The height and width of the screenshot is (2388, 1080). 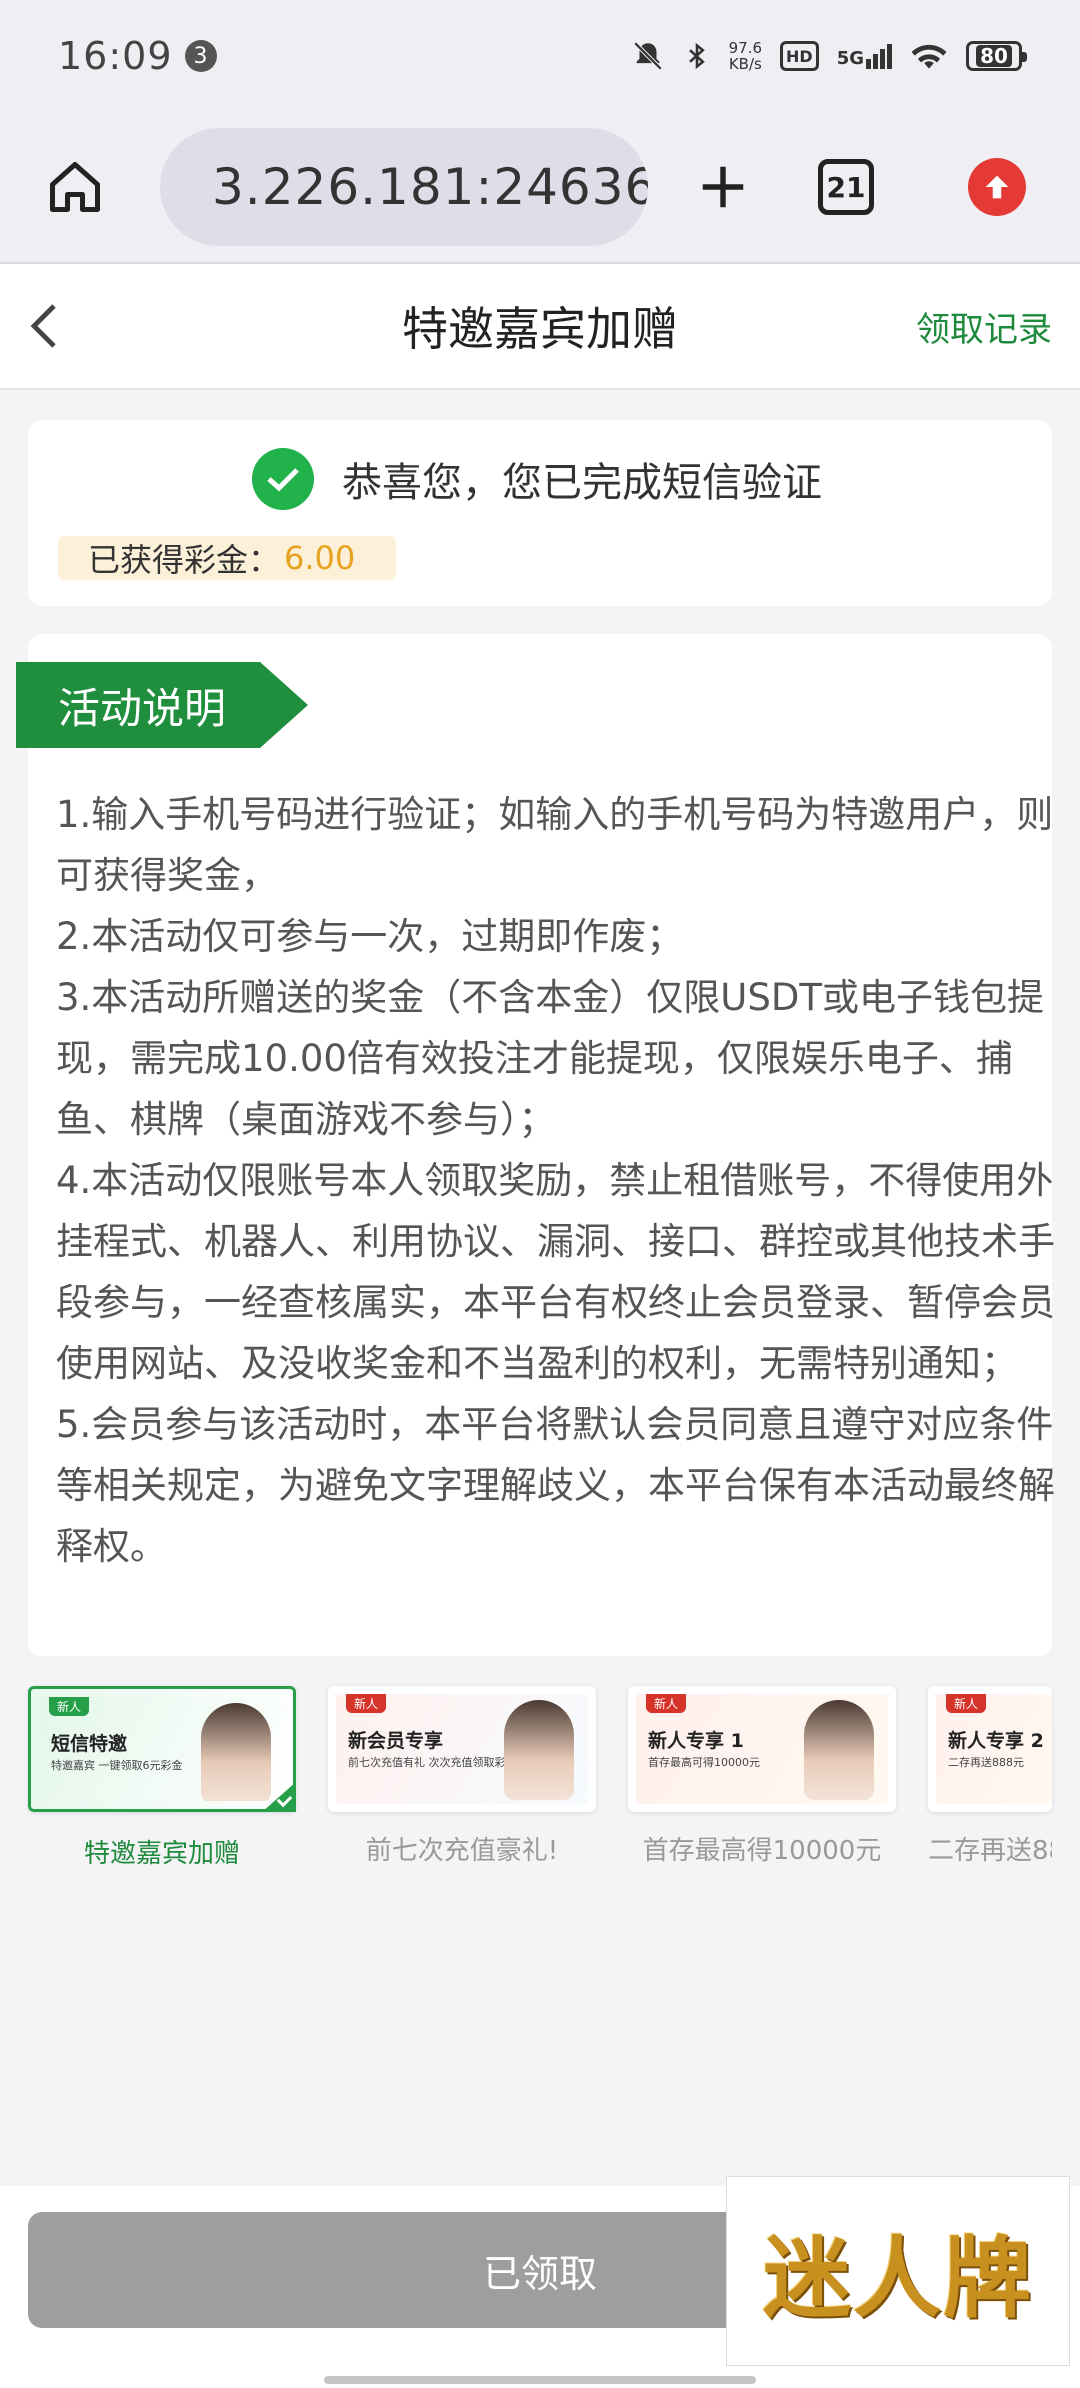 I want to click on brand-logo: 迷人牌, so click(x=898, y=2271).